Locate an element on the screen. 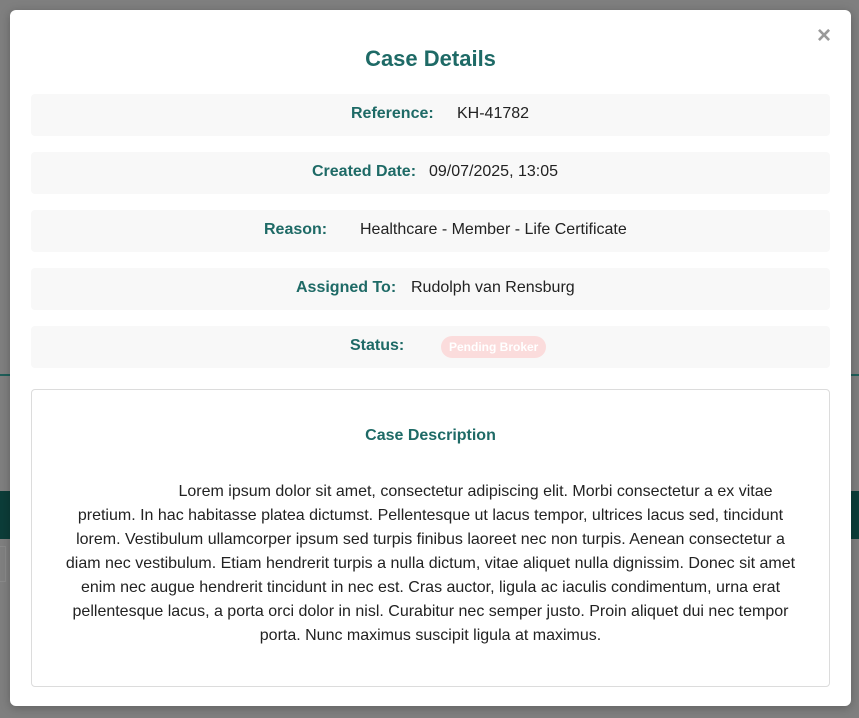 This screenshot has width=859, height=718. reference-row: Reference: KH-41782 is located at coordinates (430, 115).